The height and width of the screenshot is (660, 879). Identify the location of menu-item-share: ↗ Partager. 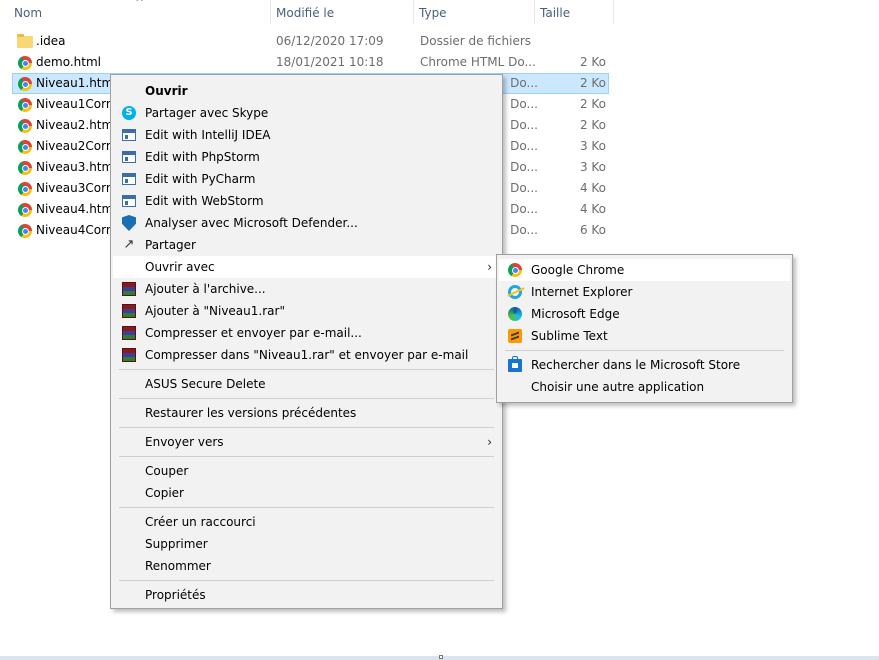
(306, 245).